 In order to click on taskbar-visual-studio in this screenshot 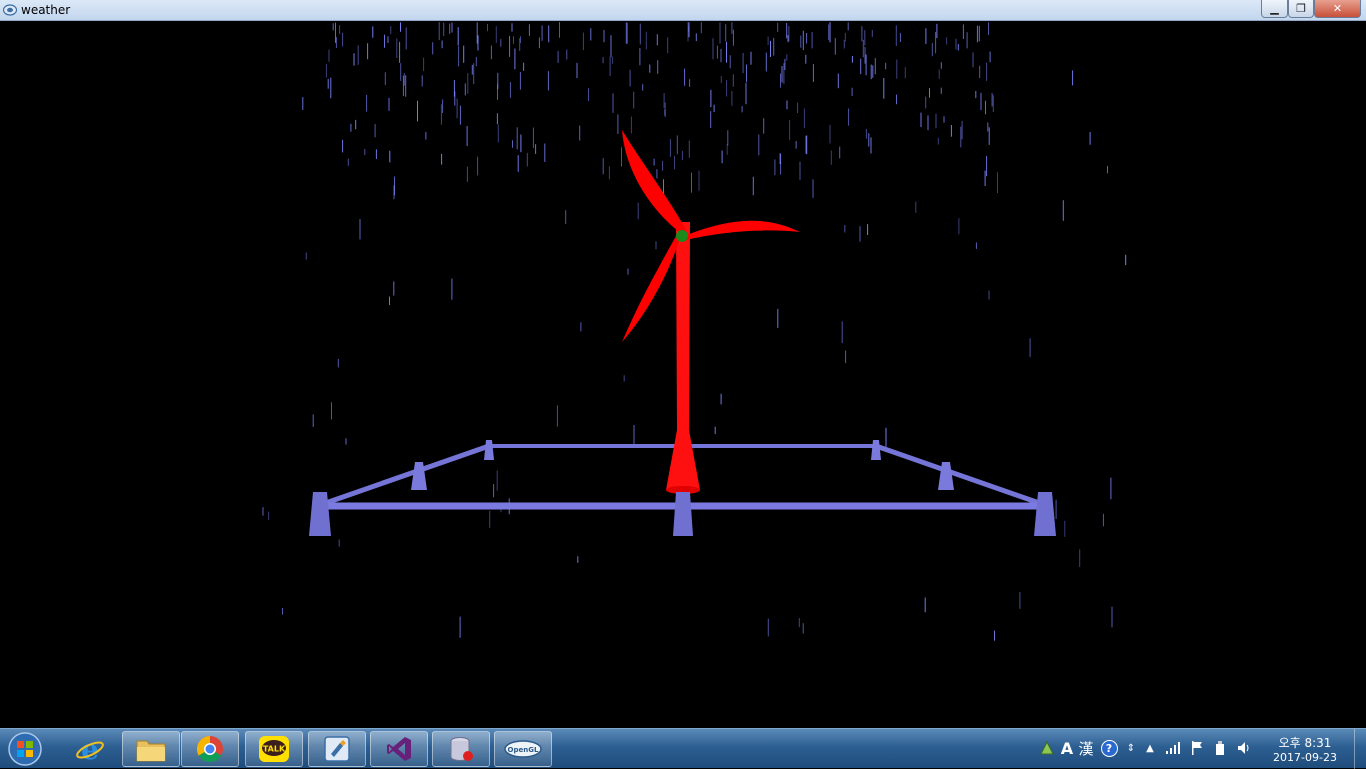, I will do `click(399, 749)`.